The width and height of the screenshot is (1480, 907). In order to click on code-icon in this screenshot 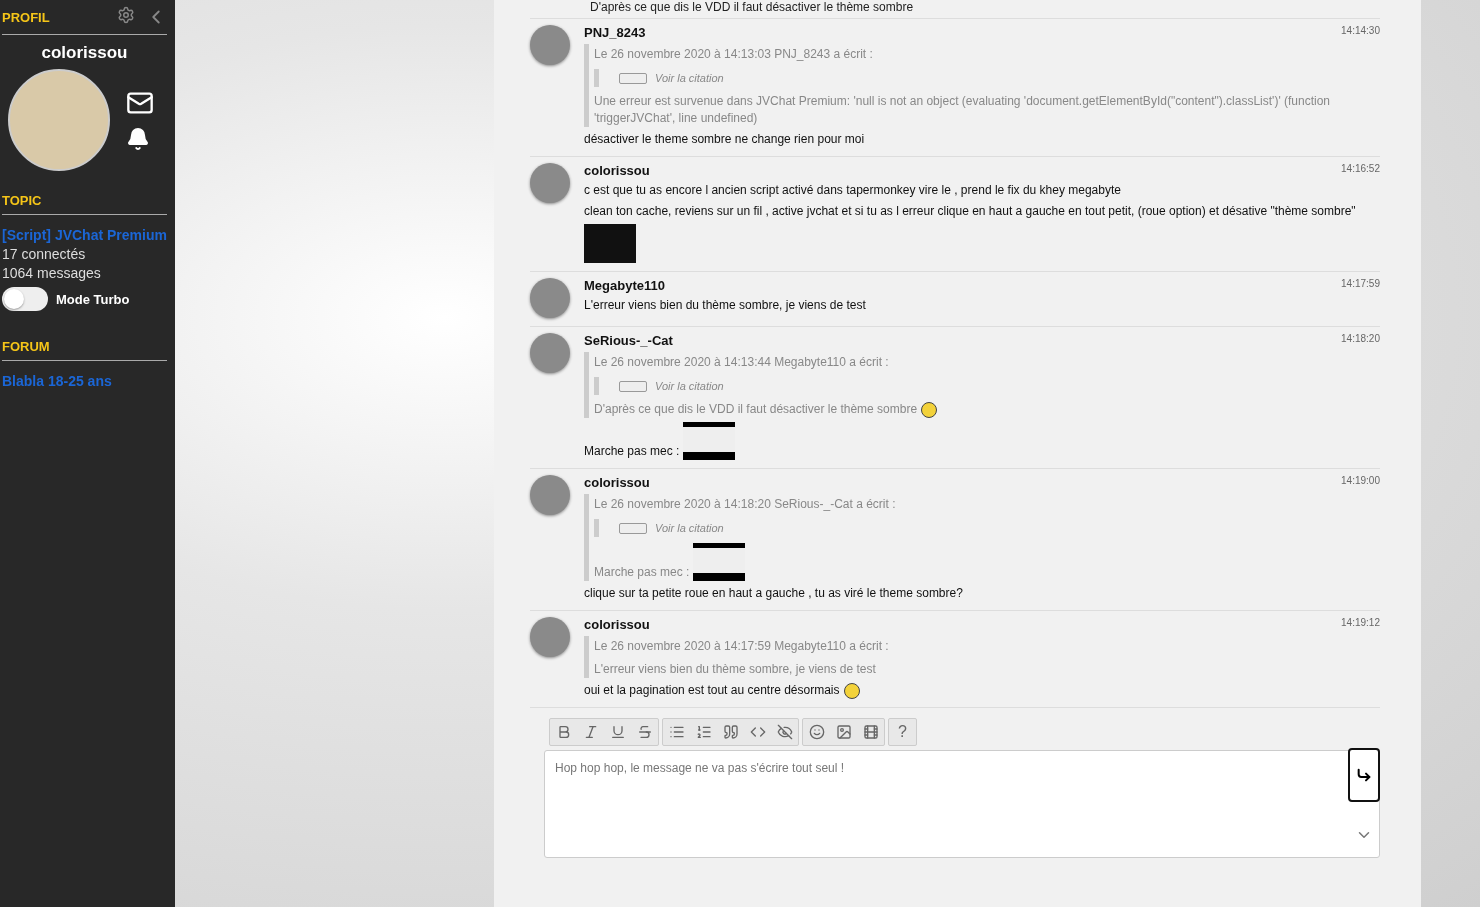, I will do `click(757, 732)`.